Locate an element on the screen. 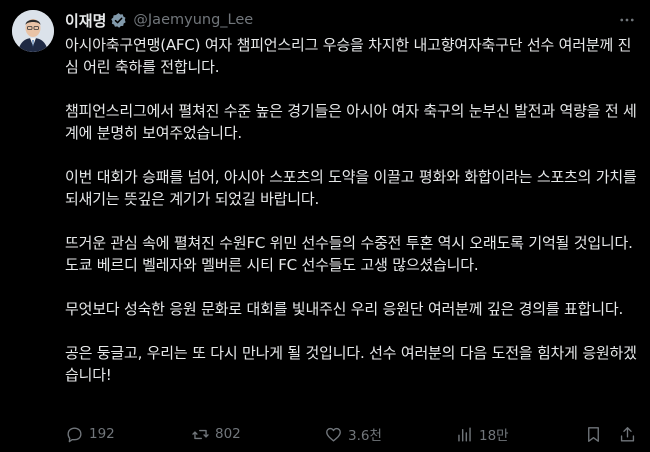  repost-button: 802 is located at coordinates (216, 434).